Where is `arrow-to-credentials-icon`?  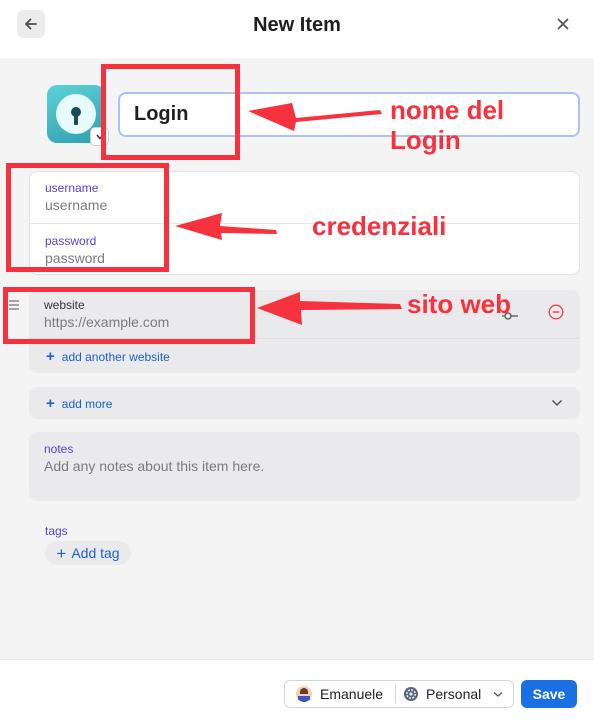 arrow-to-credentials-icon is located at coordinates (226, 226).